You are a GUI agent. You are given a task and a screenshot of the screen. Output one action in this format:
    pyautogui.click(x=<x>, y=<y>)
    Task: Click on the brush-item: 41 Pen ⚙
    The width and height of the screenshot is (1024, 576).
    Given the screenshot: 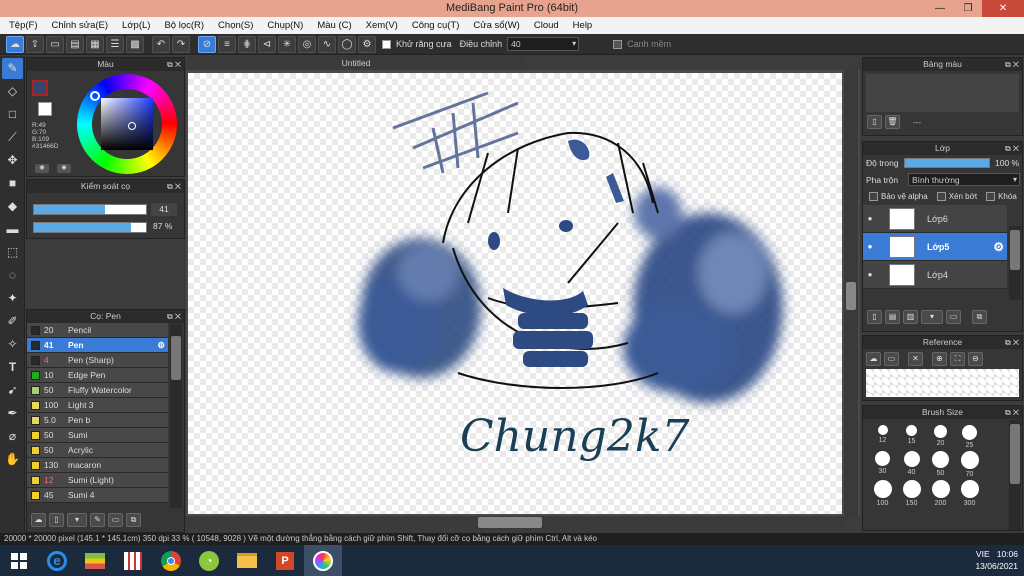 What is the action you would take?
    pyautogui.click(x=97, y=345)
    